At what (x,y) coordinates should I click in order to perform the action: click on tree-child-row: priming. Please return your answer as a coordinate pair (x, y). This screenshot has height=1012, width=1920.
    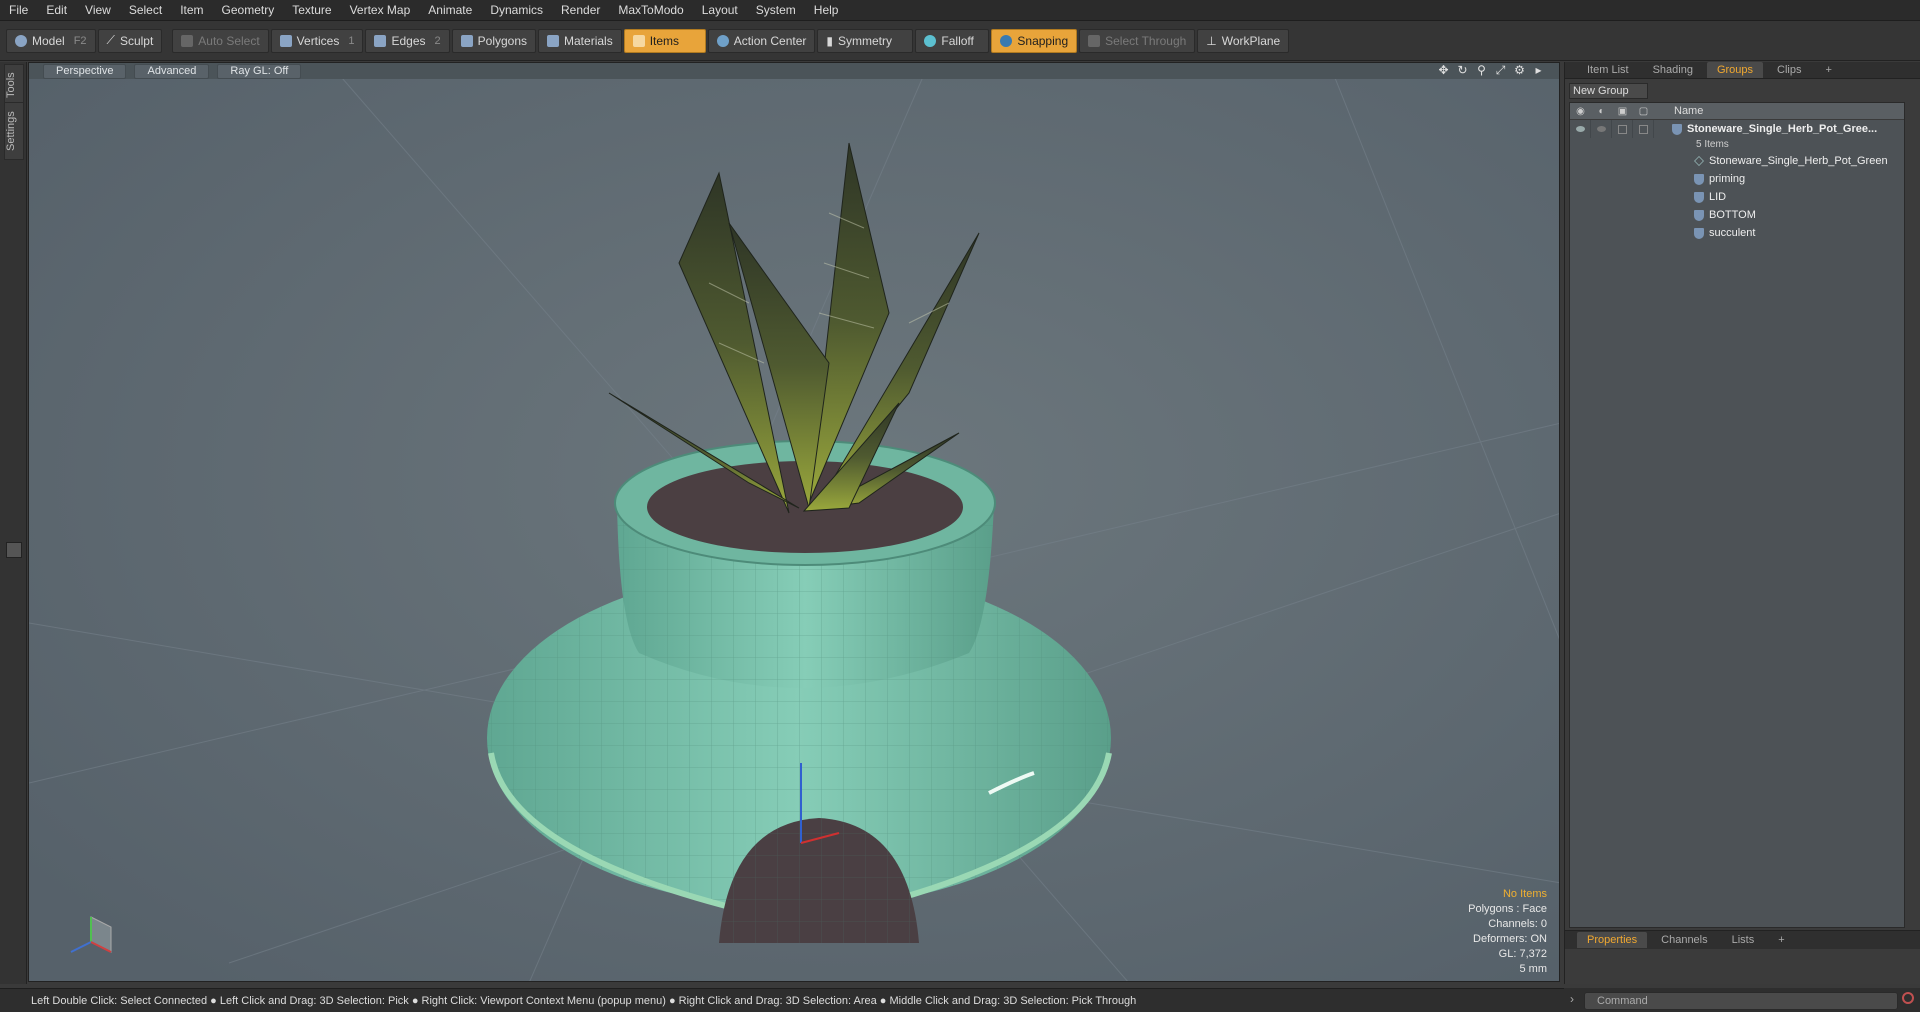
    Looking at the image, I should click on (1737, 179).